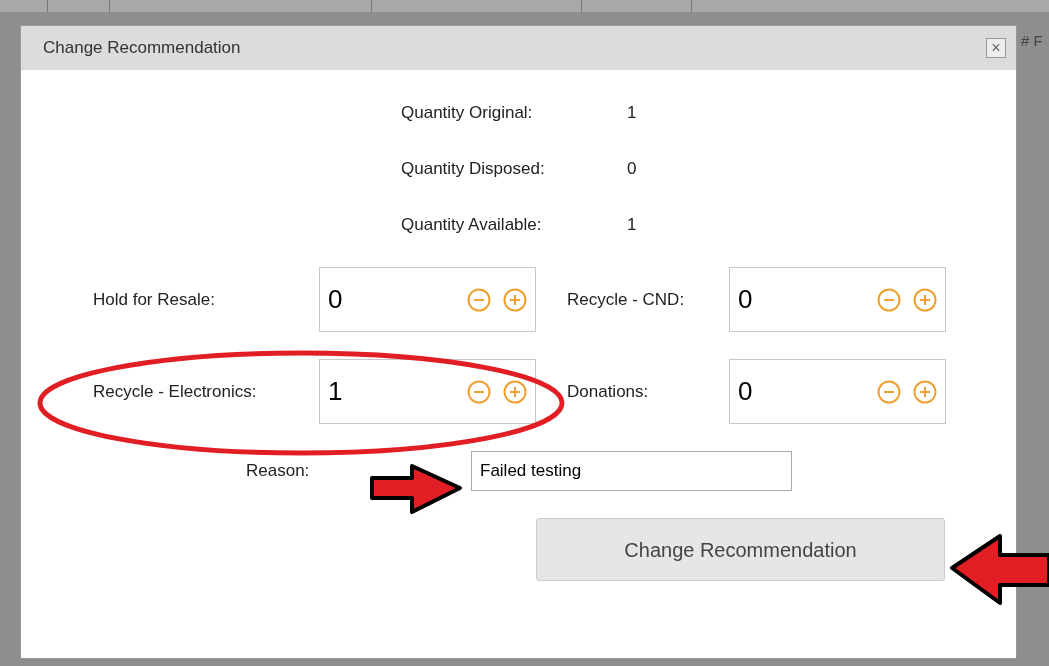  Describe the element at coordinates (427, 391) in the screenshot. I see `number-field: 1` at that location.